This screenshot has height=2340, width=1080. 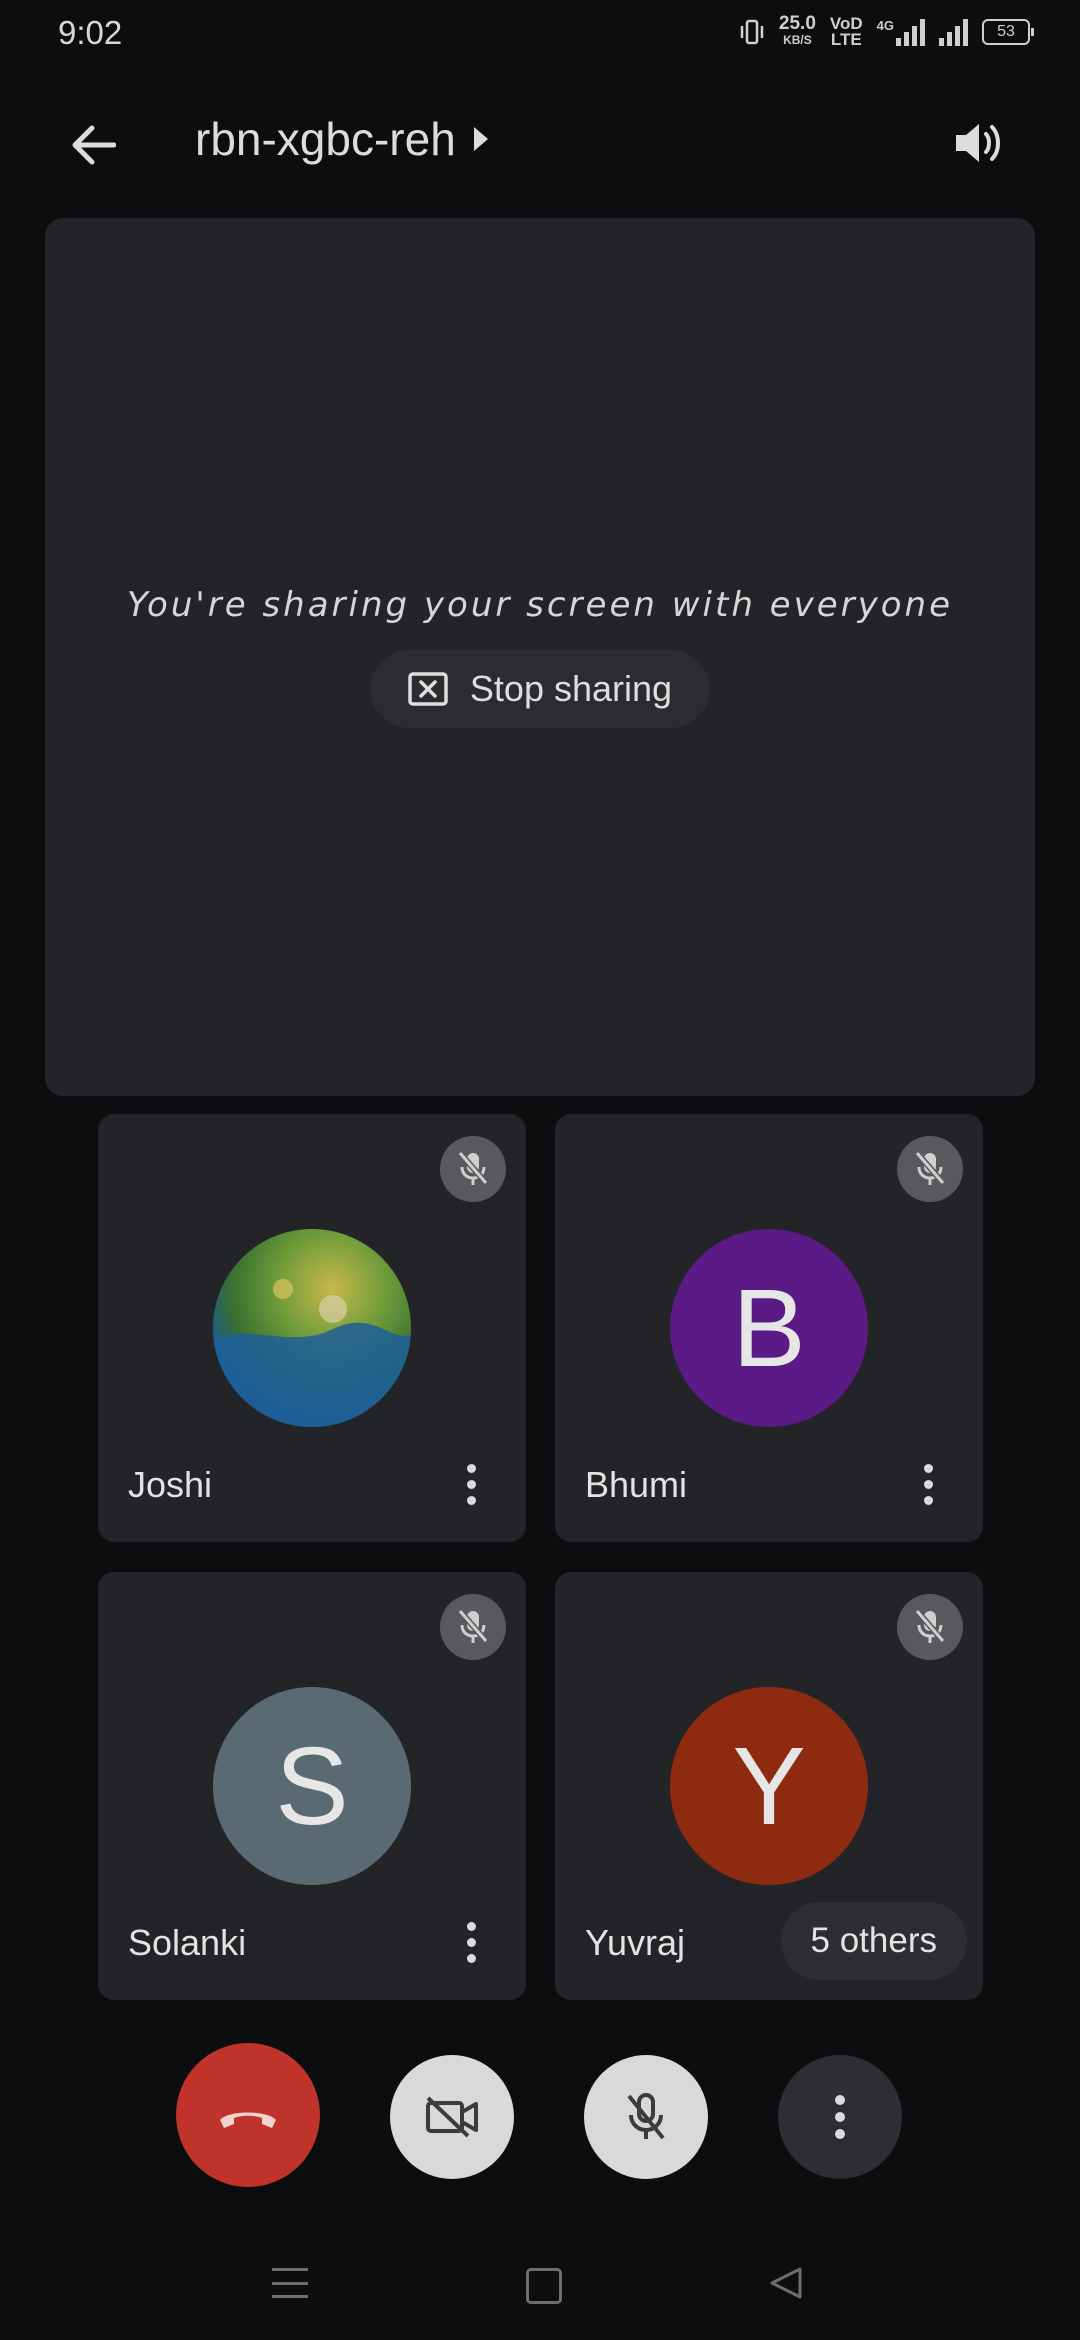 What do you see at coordinates (544, 2286) in the screenshot?
I see `home-icon` at bounding box center [544, 2286].